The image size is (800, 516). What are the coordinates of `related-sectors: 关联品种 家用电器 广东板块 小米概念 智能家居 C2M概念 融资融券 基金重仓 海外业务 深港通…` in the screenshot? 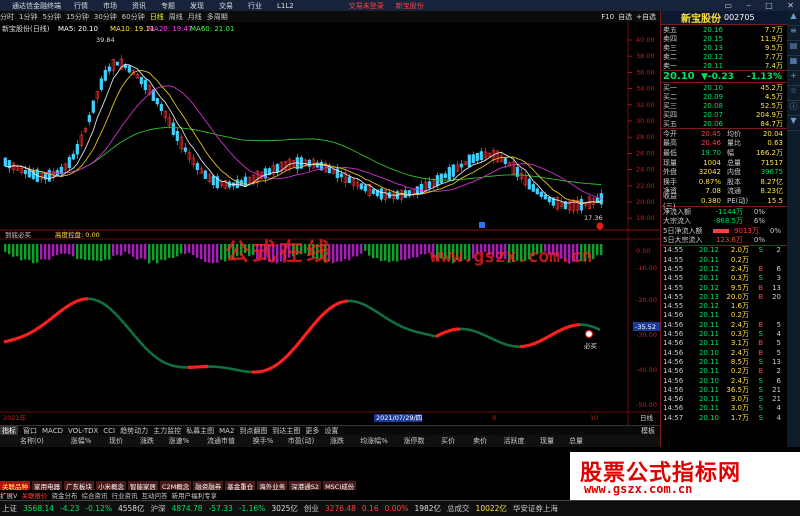 It's located at (285, 485).